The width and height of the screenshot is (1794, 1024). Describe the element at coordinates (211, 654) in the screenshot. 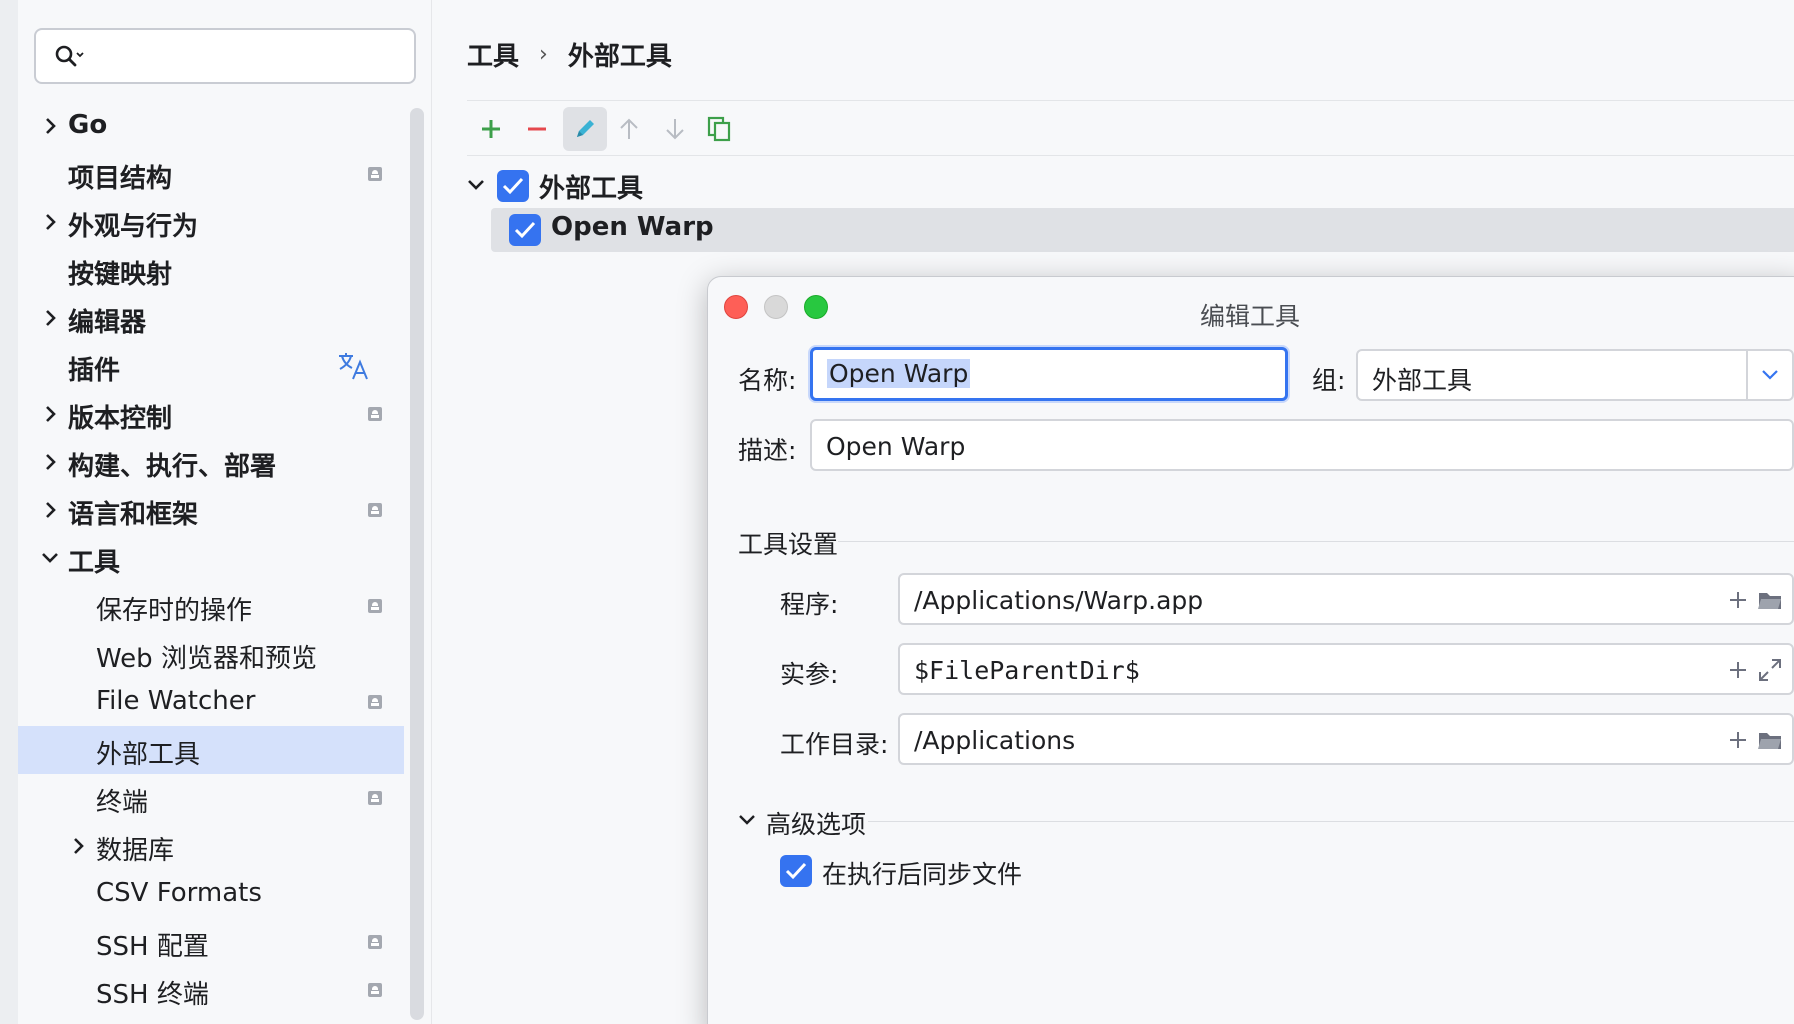

I see `sidebar-item: Web 浏览器和预览` at that location.